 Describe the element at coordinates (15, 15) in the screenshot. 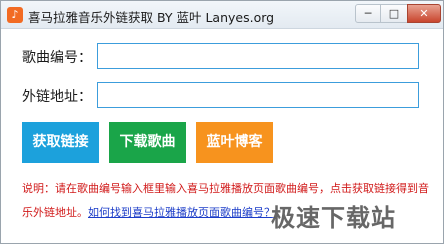

I see `app-logo-icon: ♪` at that location.